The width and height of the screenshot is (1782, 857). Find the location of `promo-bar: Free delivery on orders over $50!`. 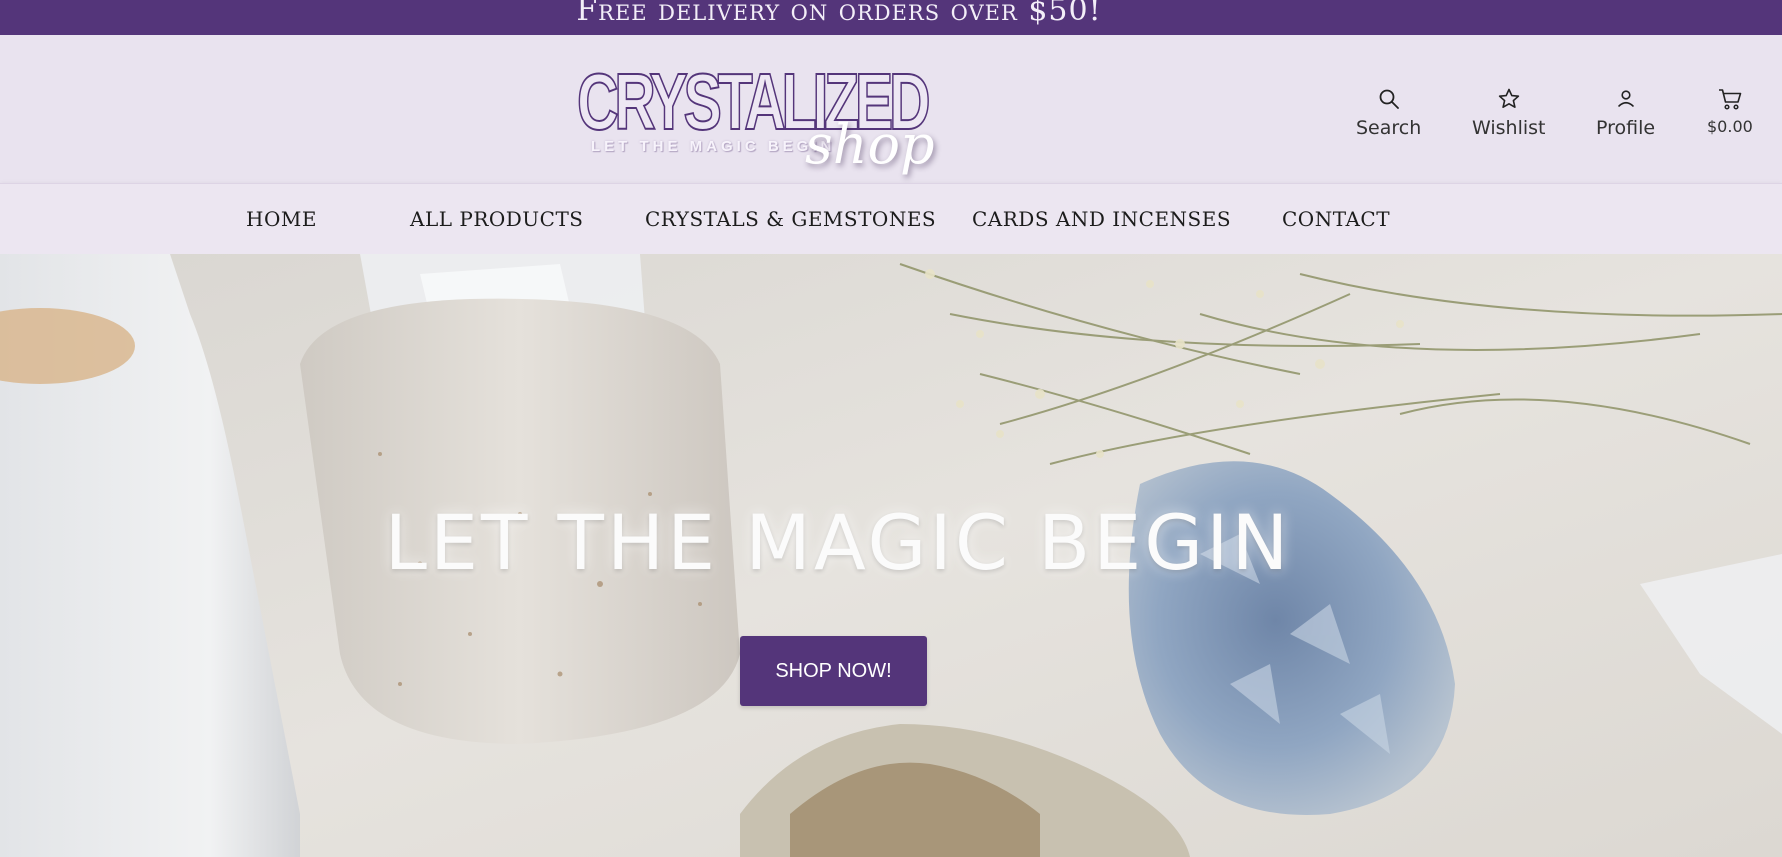

promo-bar: Free delivery on orders over $50! is located at coordinates (891, 17).